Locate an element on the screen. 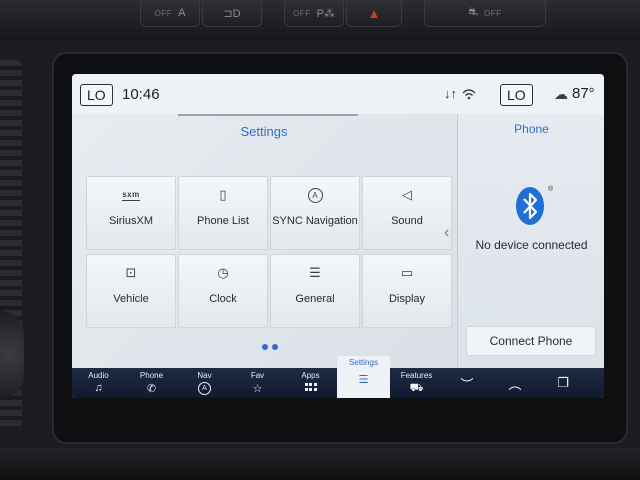 Image resolution: width=640 pixels, height=480 pixels. nav-favorites: Fav ☆ is located at coordinates (257, 383).